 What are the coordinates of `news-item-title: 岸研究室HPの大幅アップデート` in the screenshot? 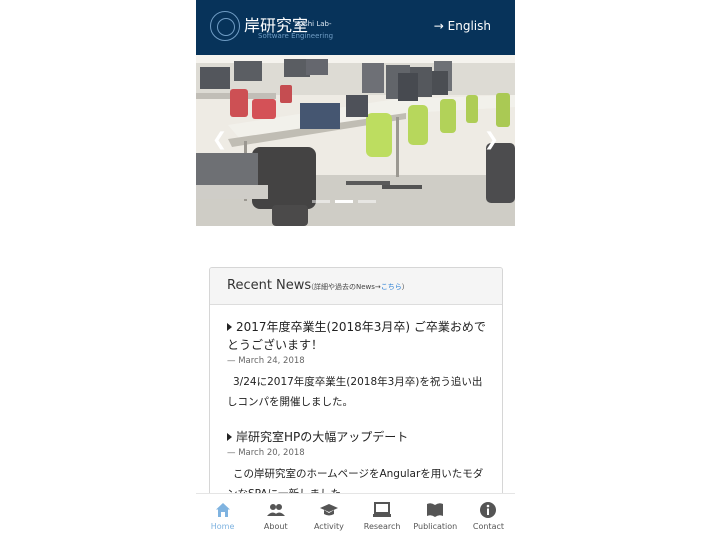 It's located at (357, 437).